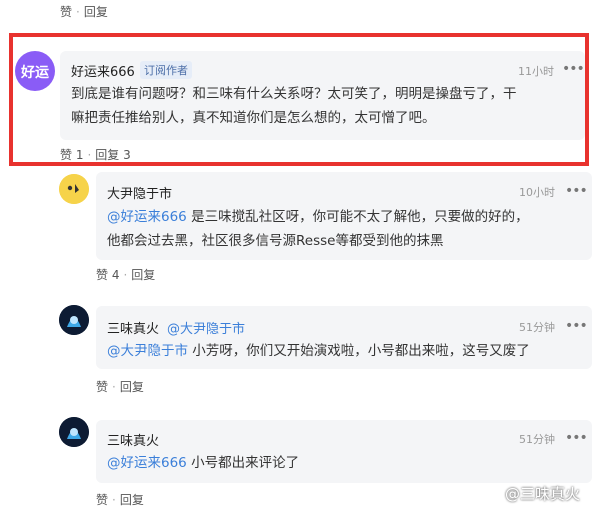  I want to click on reply-text-content: 是三味搅乱社区呀，你可能不太了解他，只要做的好的，, so click(357, 217).